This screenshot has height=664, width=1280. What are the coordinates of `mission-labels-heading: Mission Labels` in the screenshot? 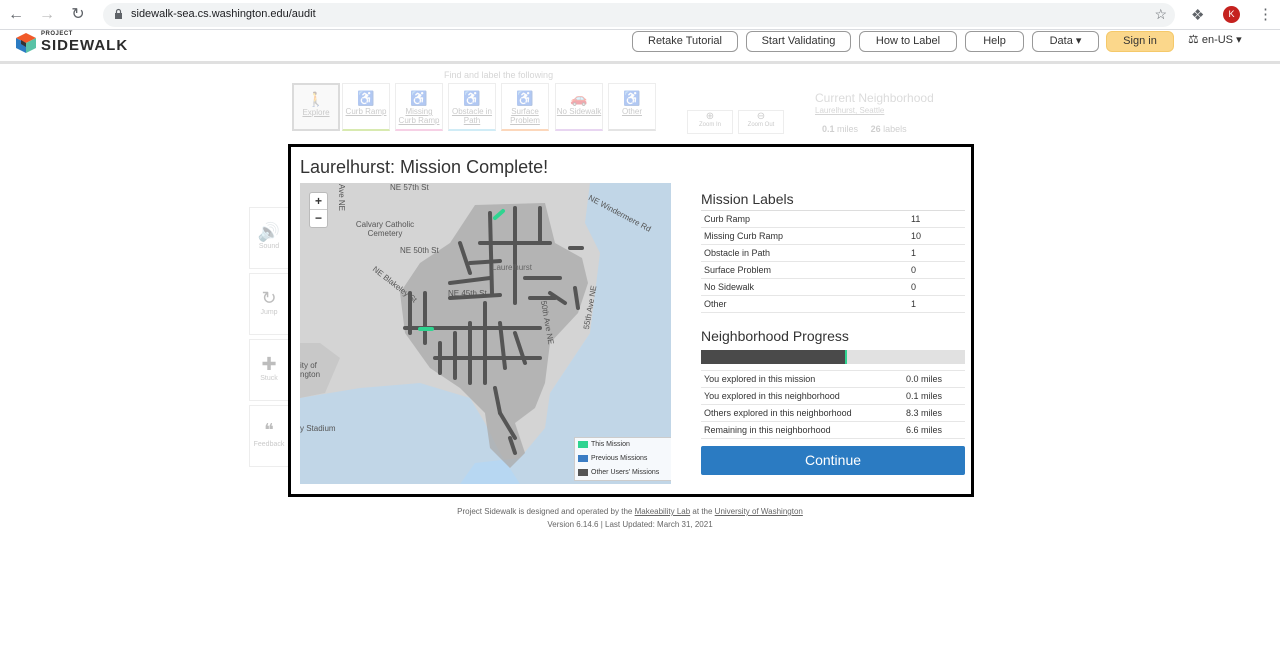 It's located at (833, 201).